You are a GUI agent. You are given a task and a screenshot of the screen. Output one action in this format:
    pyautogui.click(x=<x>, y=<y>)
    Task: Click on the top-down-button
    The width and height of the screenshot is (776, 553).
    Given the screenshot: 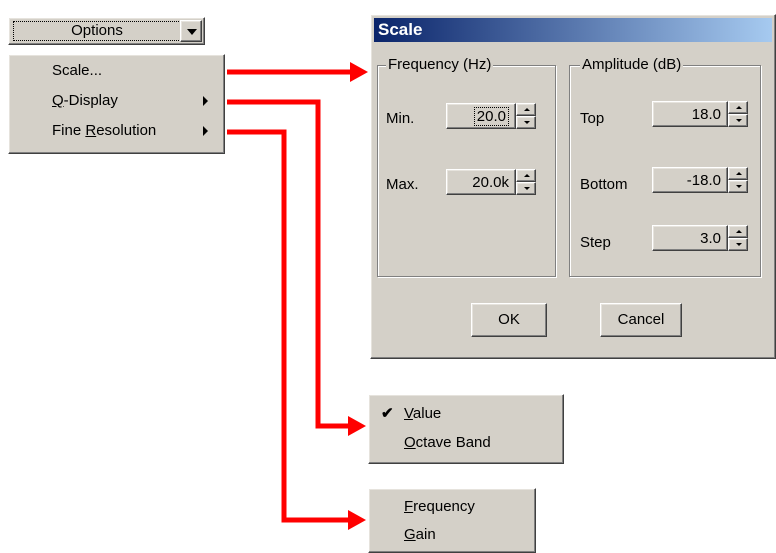 What is the action you would take?
    pyautogui.click(x=738, y=120)
    